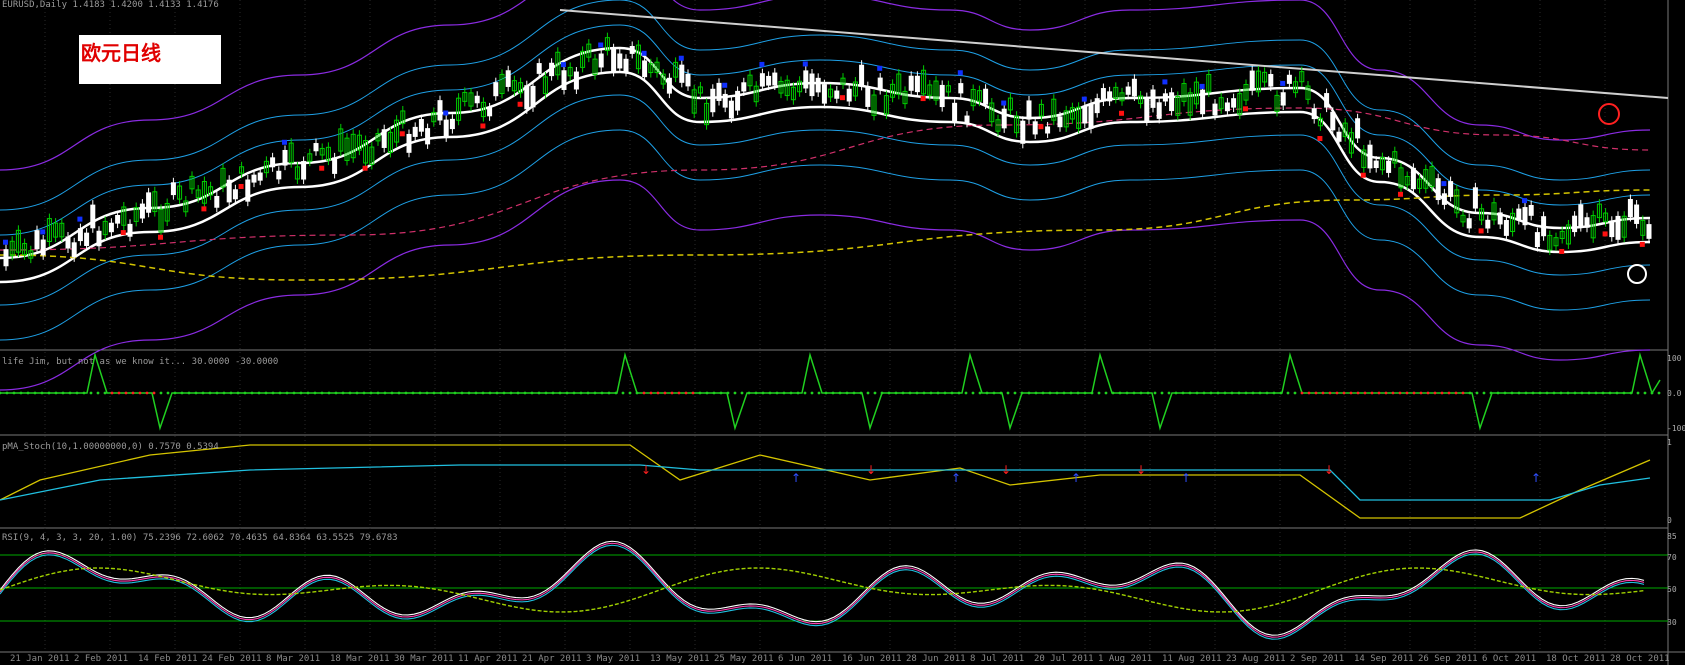 Image resolution: width=1685 pixels, height=665 pixels. I want to click on oscillator2-header: pMA_Stoch(10,1.00000000,0) 0.7570 0.5394, so click(110, 447).